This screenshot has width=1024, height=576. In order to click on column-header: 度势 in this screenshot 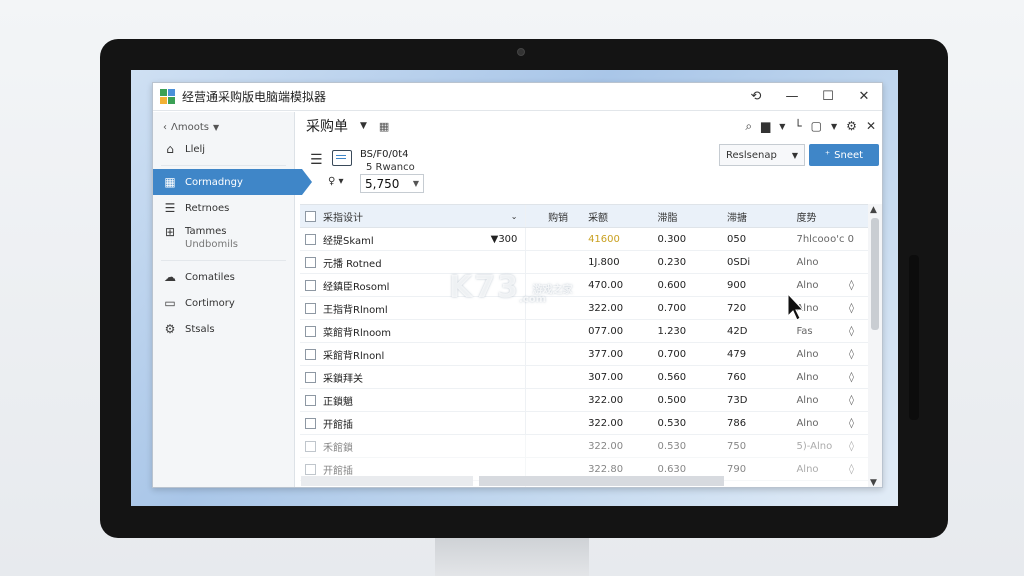, I will do `click(830, 216)`.